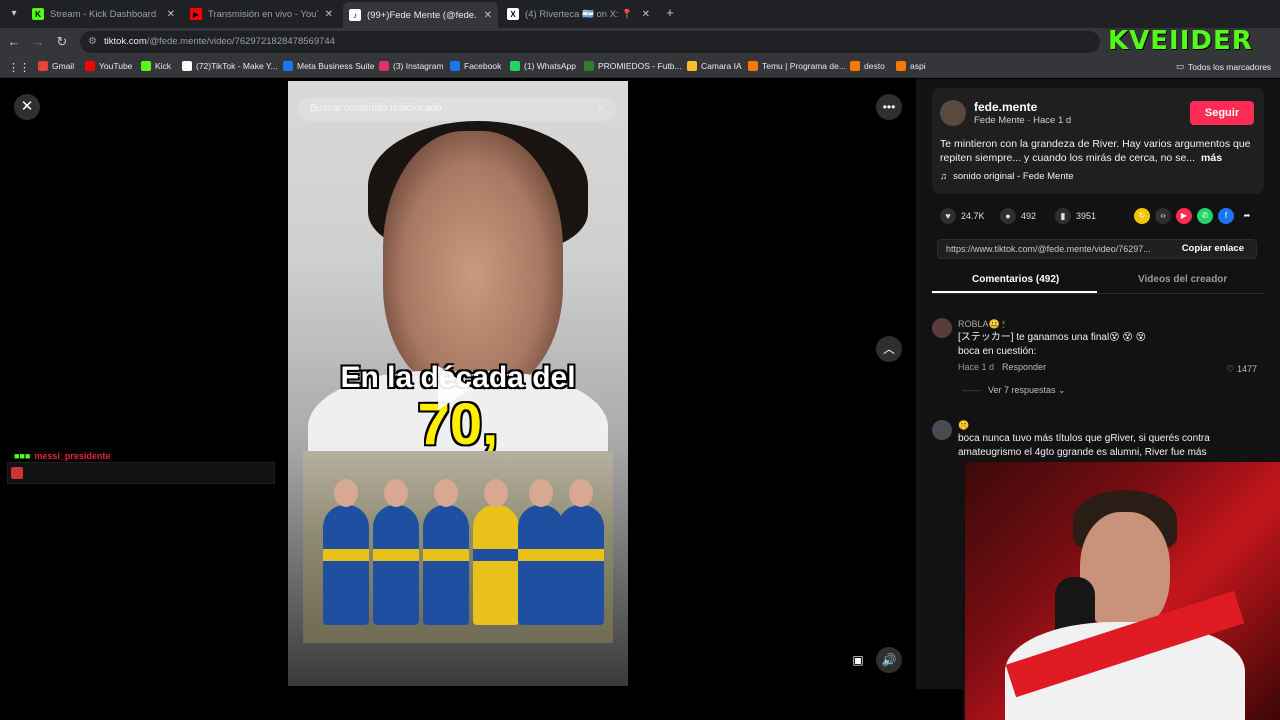 This screenshot has width=1280, height=720. I want to click on bookmark-item: Facebook, so click(475, 66).